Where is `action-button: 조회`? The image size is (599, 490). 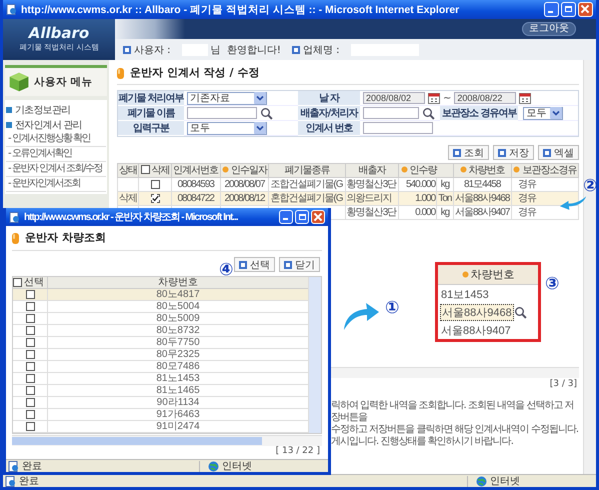
action-button: 조회 is located at coordinates (468, 152).